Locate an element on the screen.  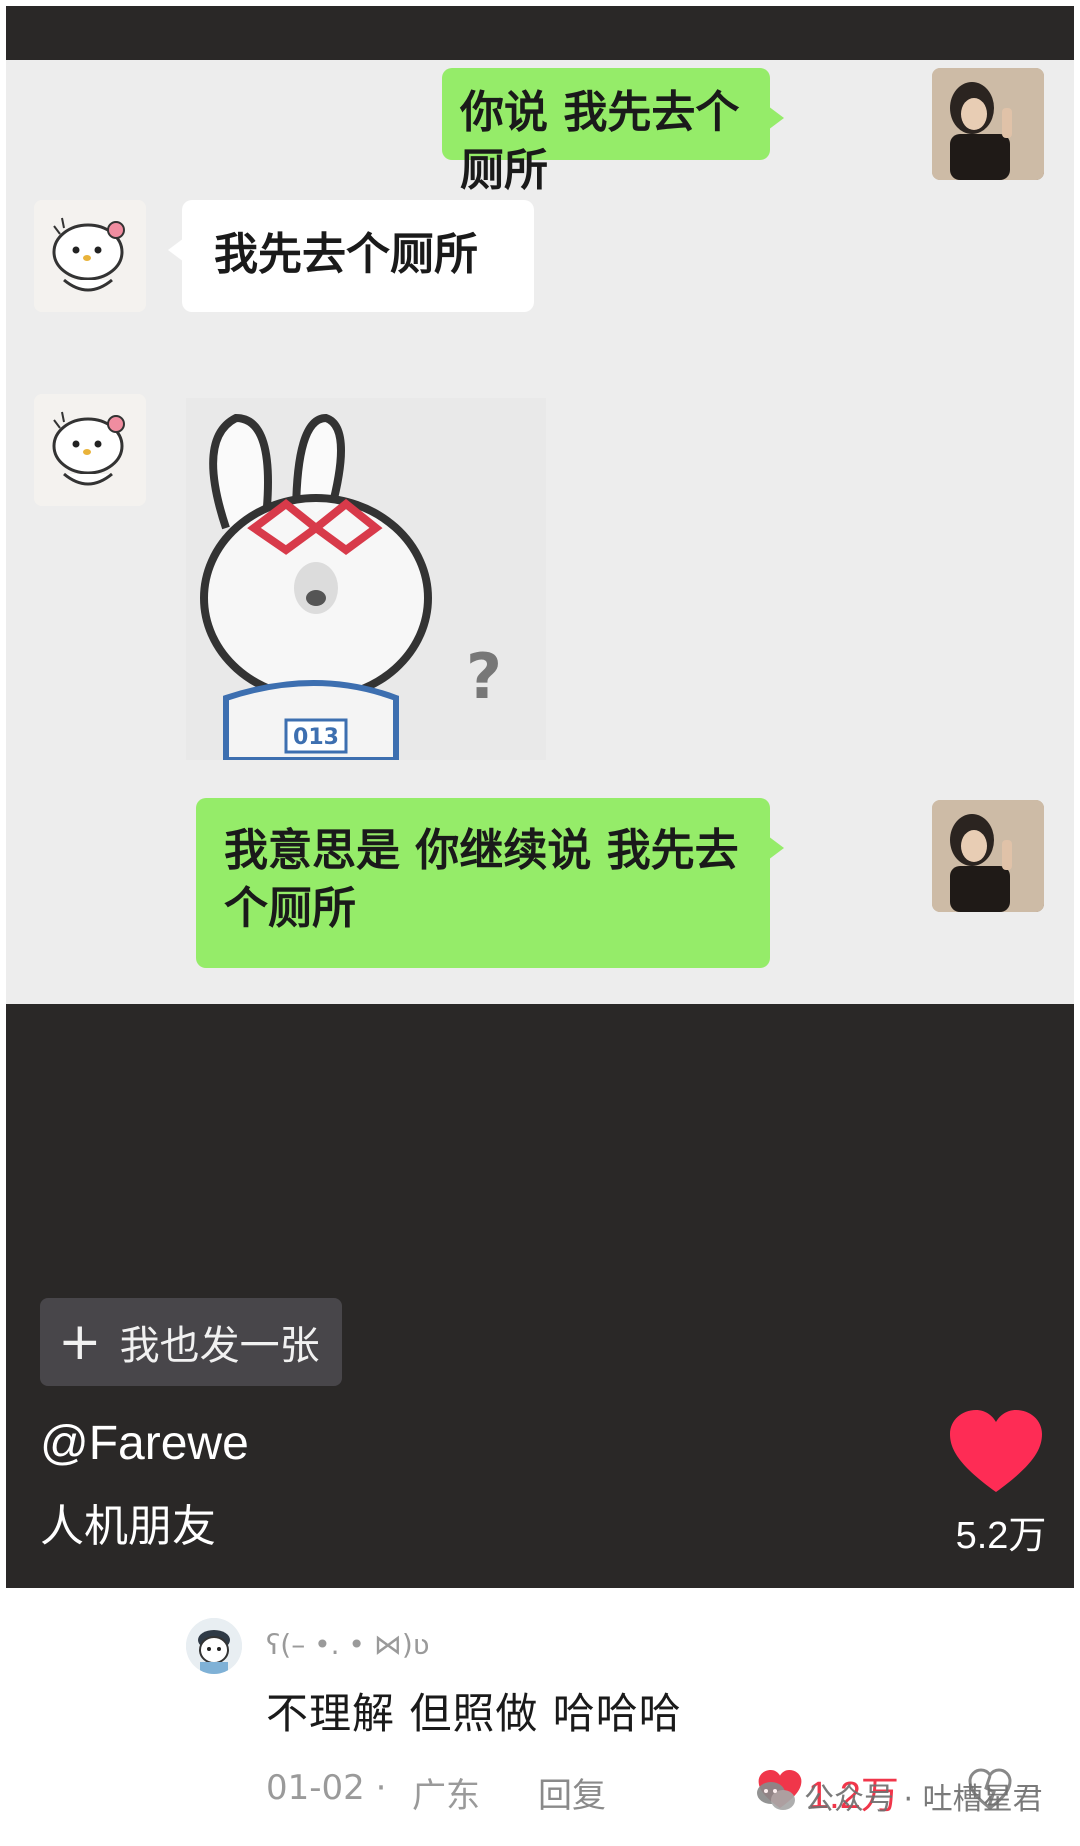
cartoon-avatar-icon is located at coordinates (214, 1646).